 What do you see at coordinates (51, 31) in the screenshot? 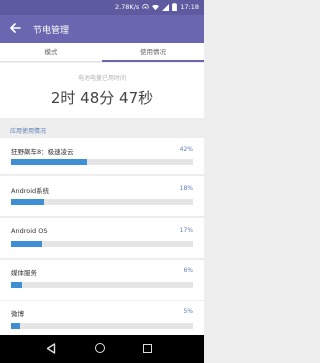
I see `page-title: 节电管理` at bounding box center [51, 31].